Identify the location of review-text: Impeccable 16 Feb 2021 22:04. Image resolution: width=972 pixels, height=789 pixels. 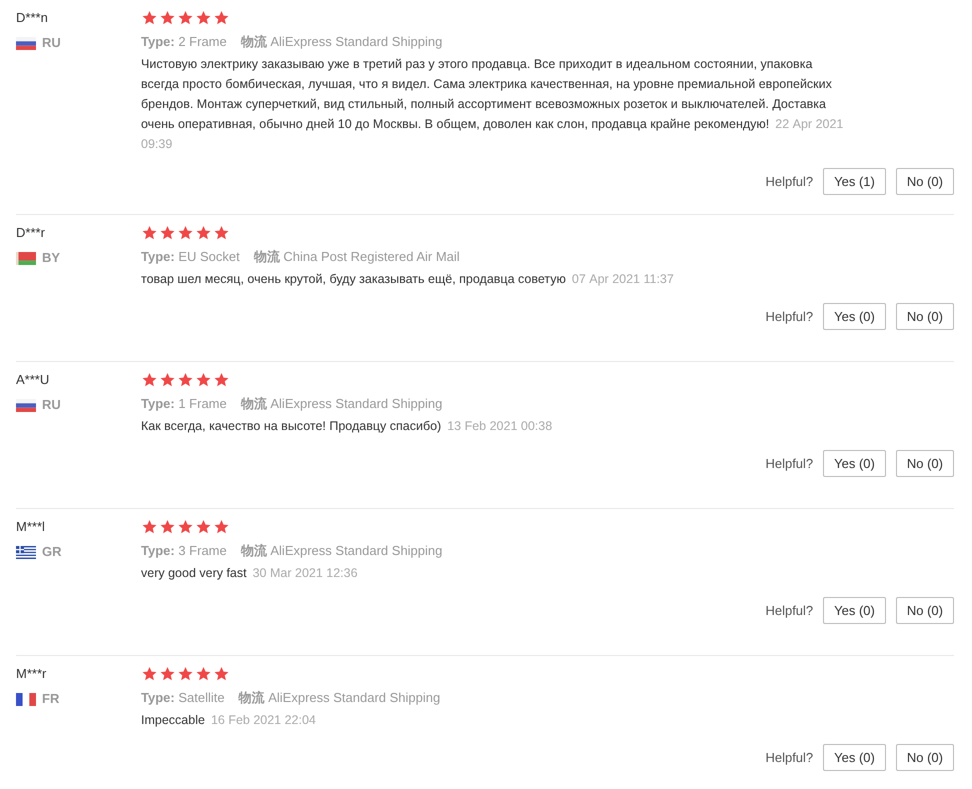
(229, 720).